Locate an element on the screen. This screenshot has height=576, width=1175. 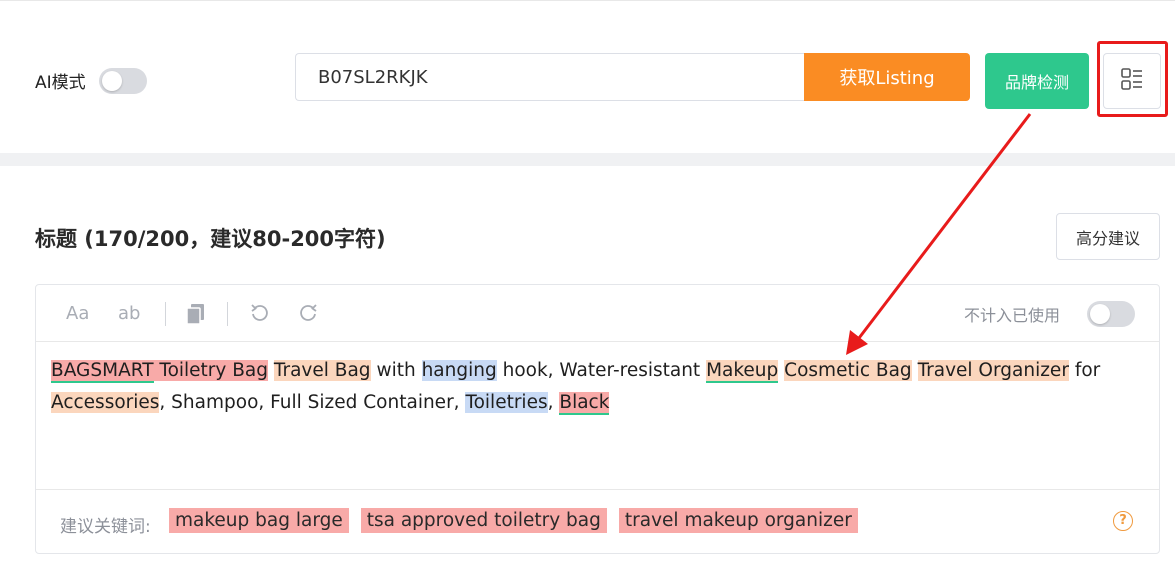
keyword-chip: travel makeup organizer is located at coordinates (738, 520).